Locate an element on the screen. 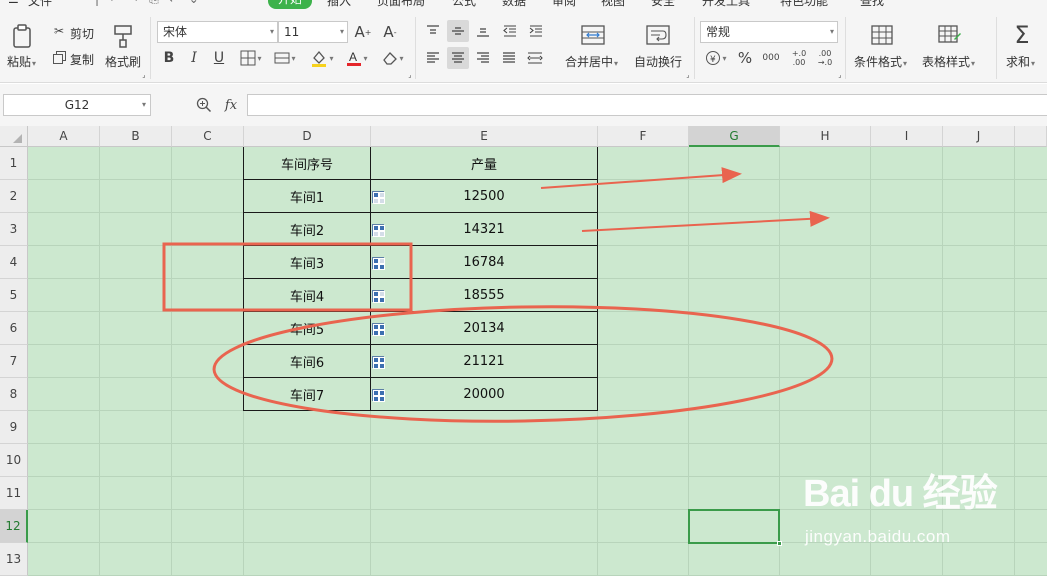  eraser-icon: ▾ is located at coordinates (393, 58).